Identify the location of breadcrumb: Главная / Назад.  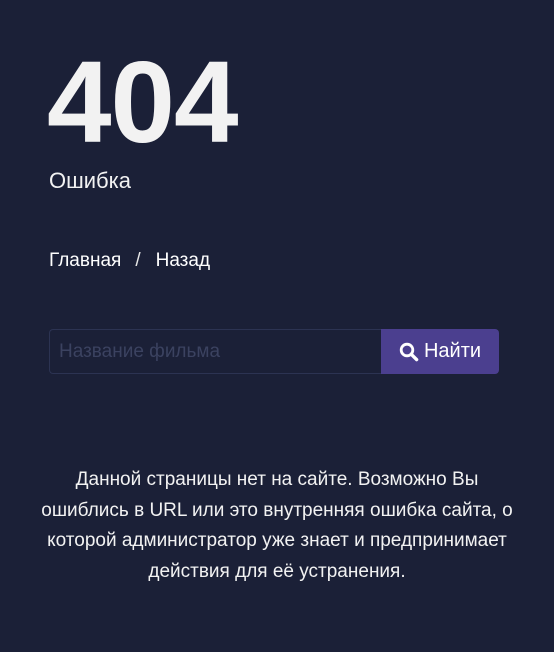
(129, 261).